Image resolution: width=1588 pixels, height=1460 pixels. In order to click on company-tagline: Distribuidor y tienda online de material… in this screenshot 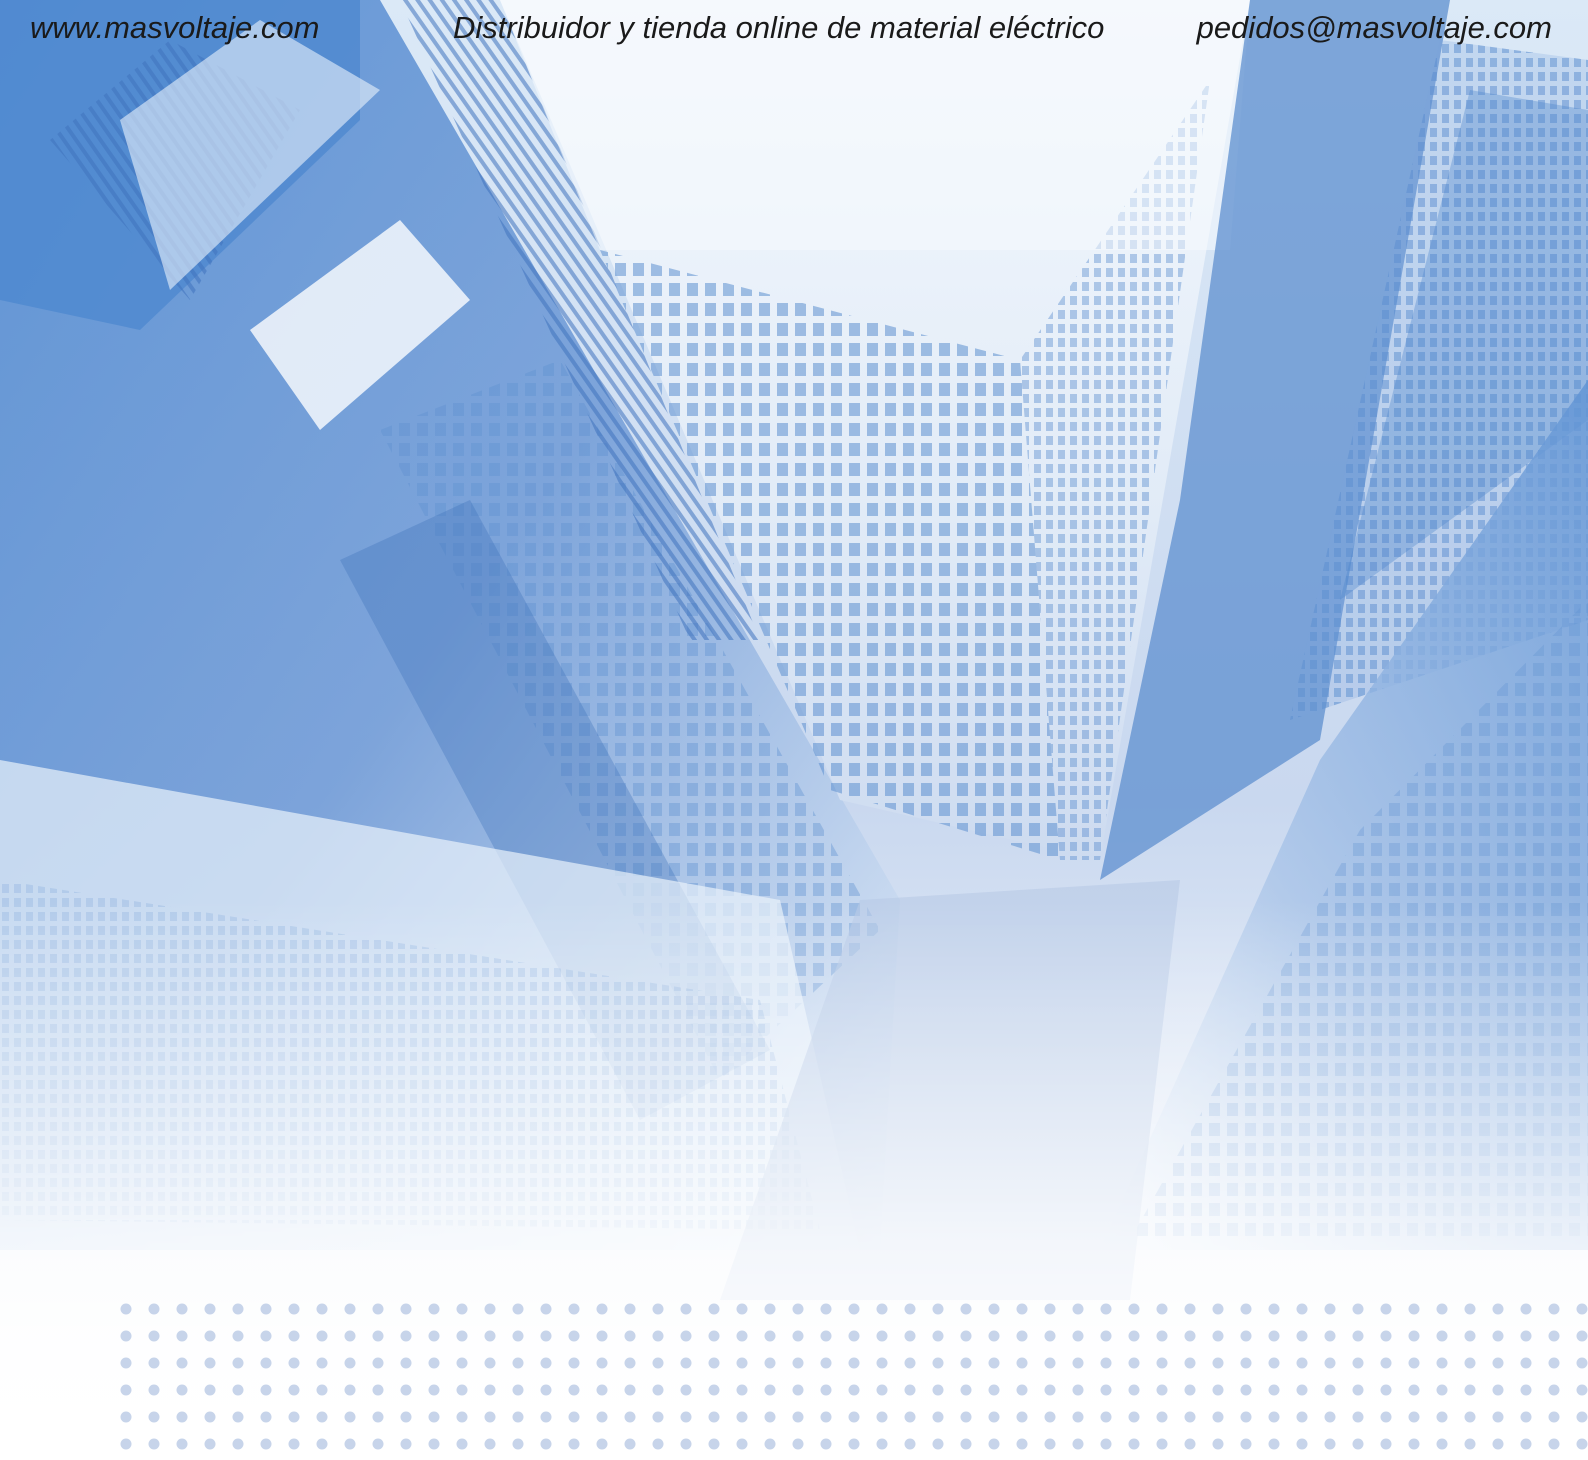, I will do `click(779, 27)`.